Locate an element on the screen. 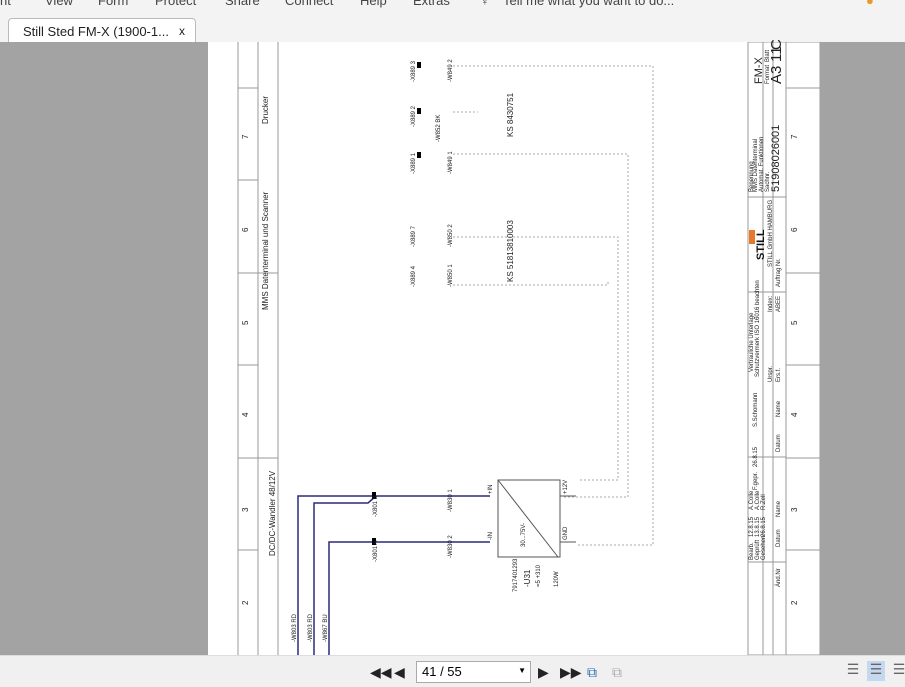 Image resolution: width=905 pixels, height=687 pixels. replaces-label: Ers.f. is located at coordinates (779, 374).